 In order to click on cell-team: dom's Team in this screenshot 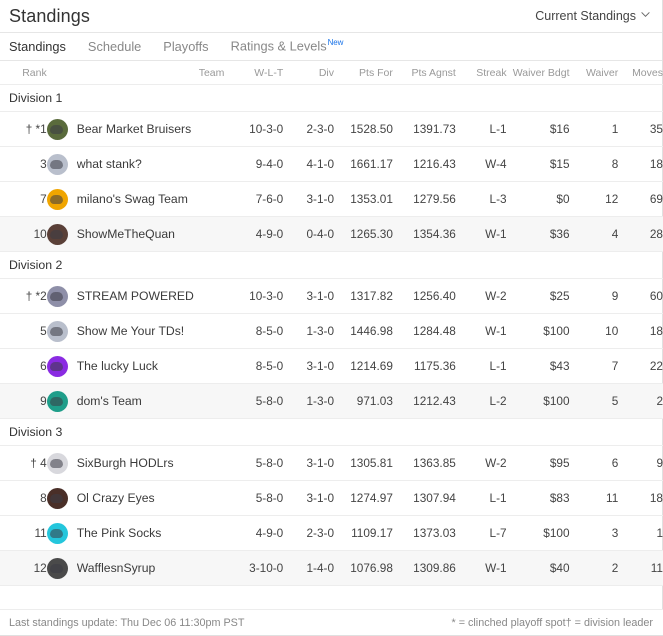, I will do `click(135, 401)`.